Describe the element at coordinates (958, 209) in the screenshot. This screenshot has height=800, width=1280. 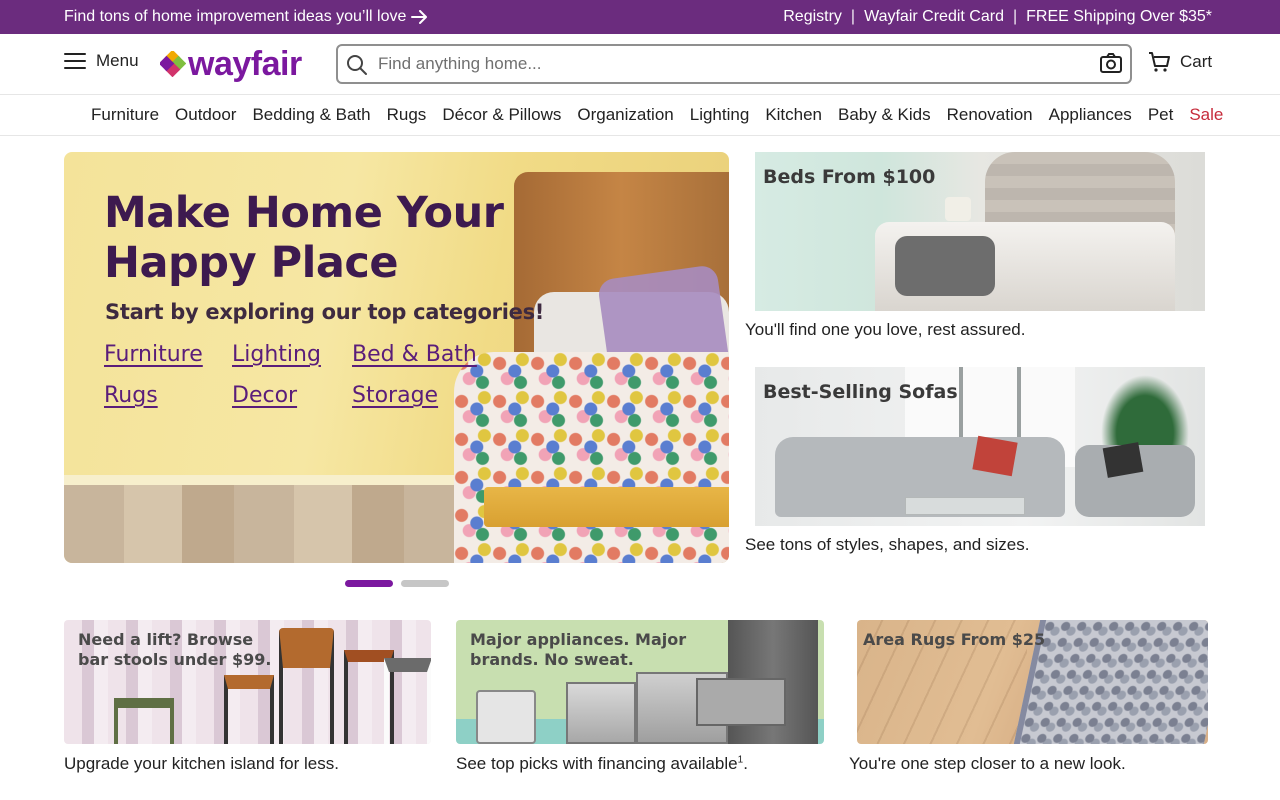
I see `beds-lamp-graphic` at that location.